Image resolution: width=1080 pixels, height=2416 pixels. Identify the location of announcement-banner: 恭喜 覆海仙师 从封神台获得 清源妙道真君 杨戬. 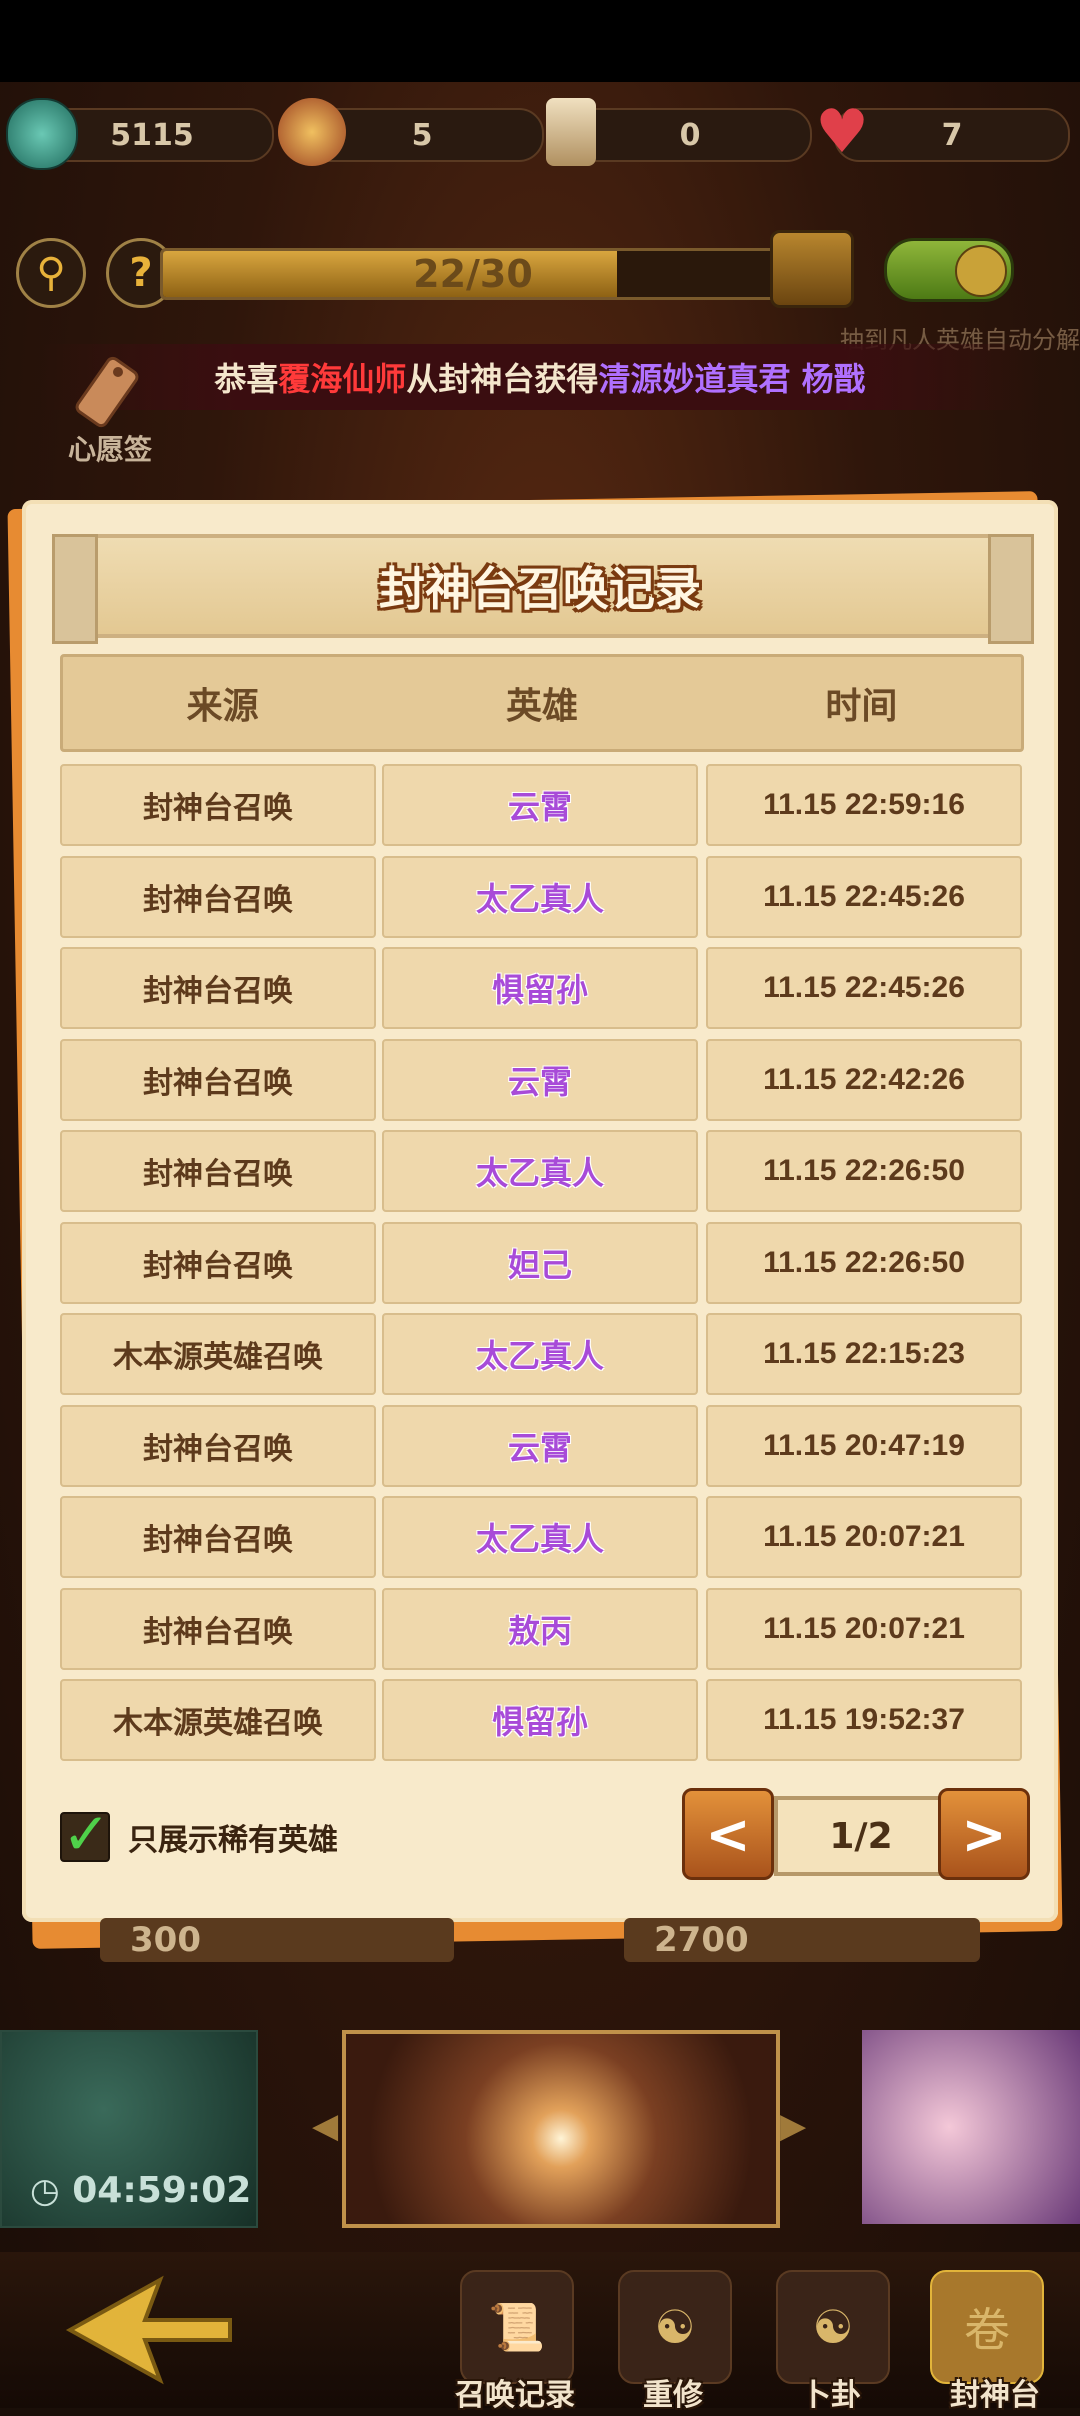
(540, 377).